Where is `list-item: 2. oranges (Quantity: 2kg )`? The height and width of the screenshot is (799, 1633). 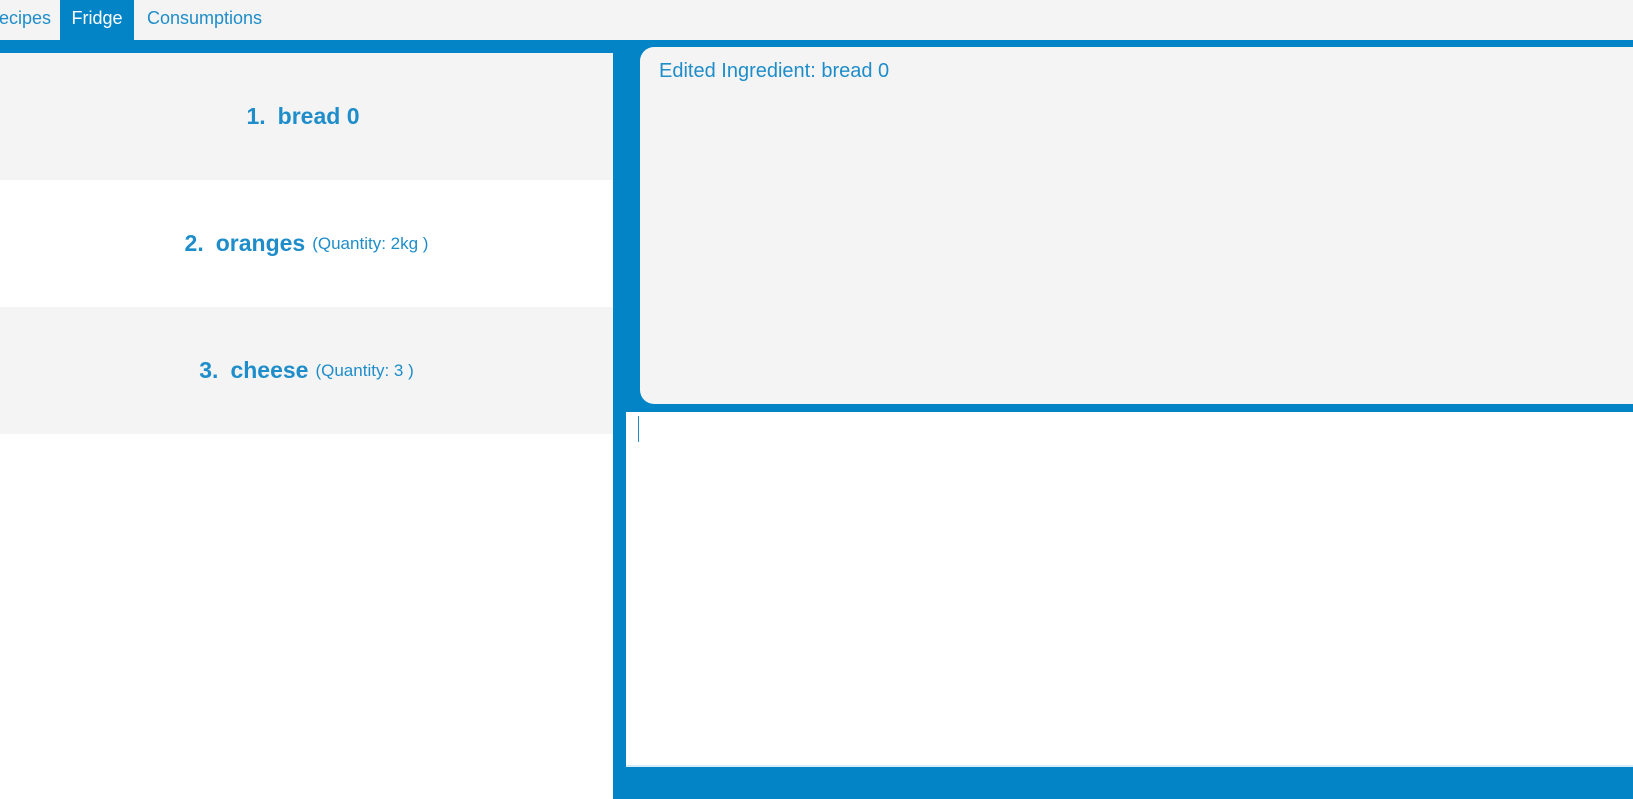 list-item: 2. oranges (Quantity: 2kg ) is located at coordinates (306, 243).